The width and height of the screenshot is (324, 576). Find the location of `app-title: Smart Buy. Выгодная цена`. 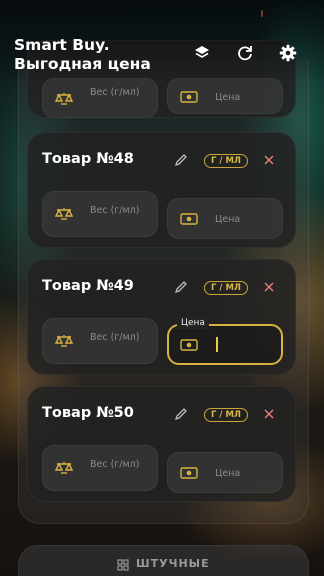

app-title: Smart Buy. Выгодная цена is located at coordinates (82, 54).